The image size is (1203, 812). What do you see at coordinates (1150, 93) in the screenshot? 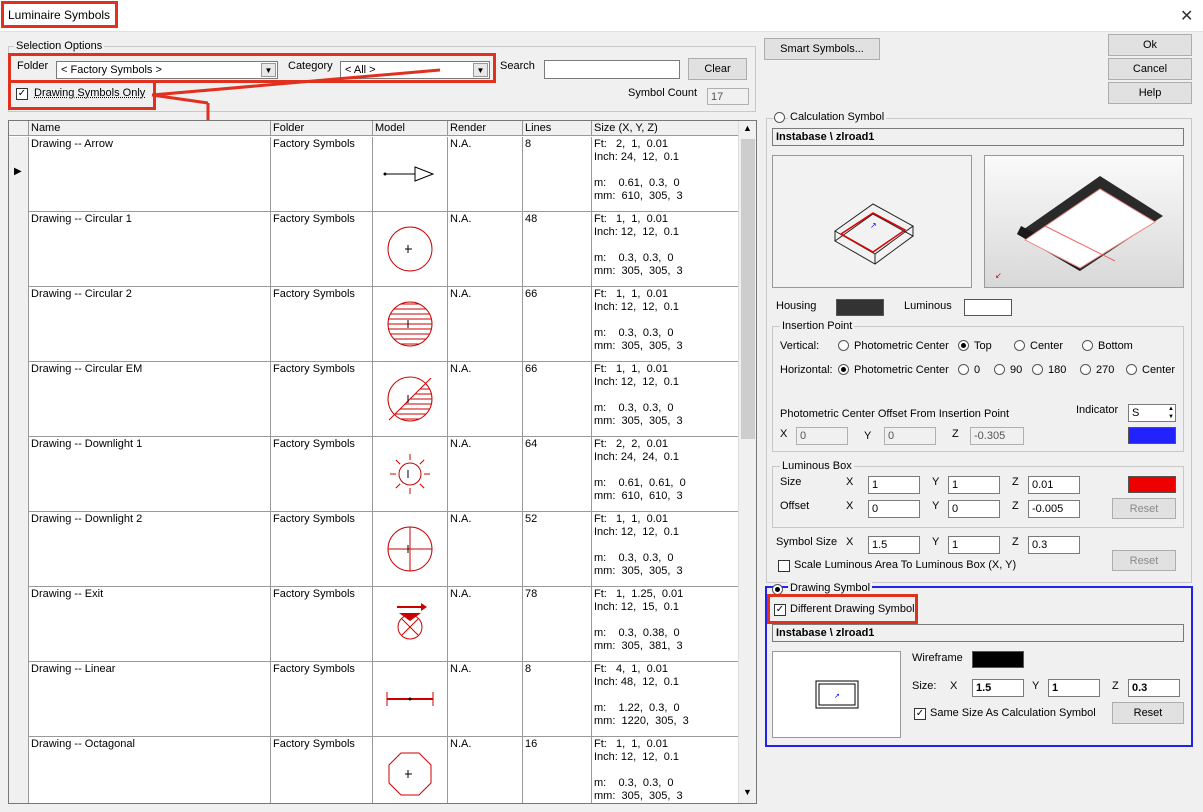
I see `help-button: Help` at bounding box center [1150, 93].